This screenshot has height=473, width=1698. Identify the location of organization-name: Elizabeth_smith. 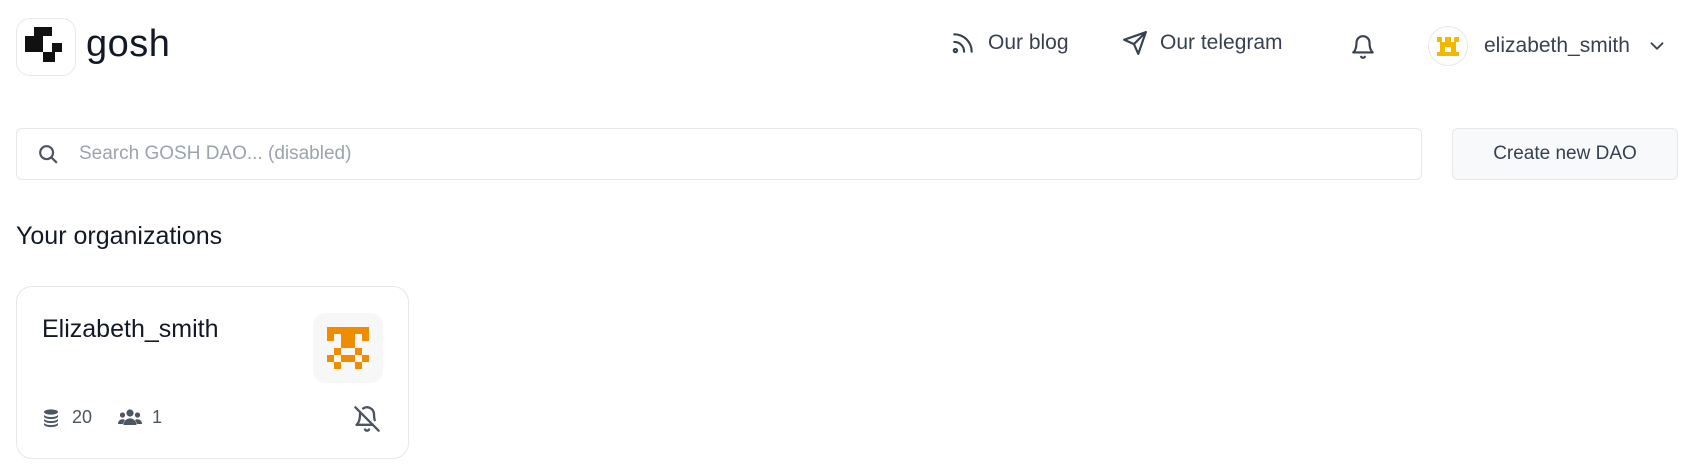
(130, 329).